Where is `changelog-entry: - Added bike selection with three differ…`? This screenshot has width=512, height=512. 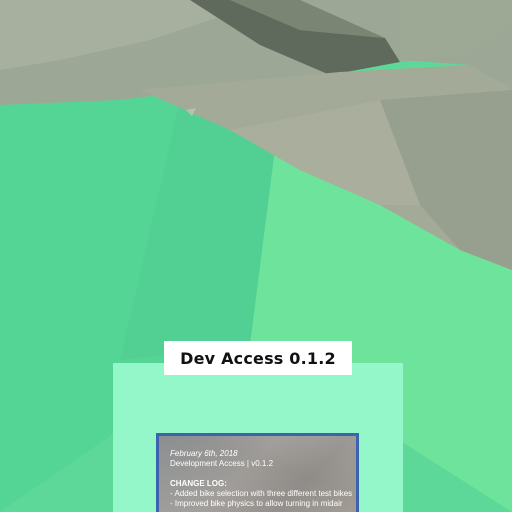
changelog-entry: - Added bike selection with three differ… is located at coordinates (261, 493).